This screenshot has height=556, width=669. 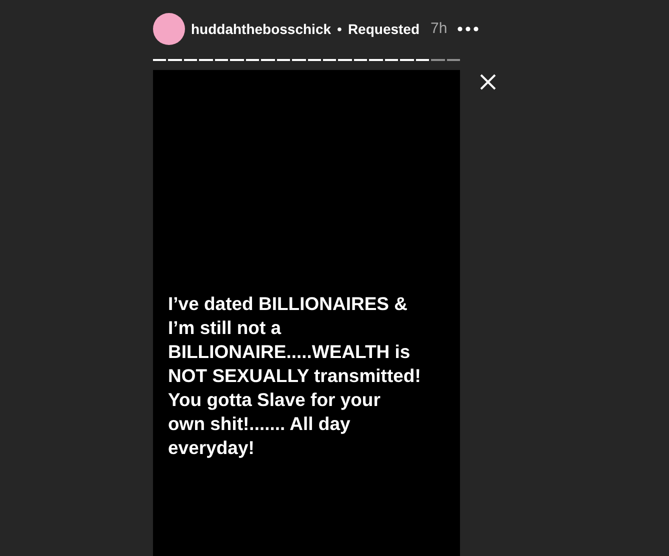 What do you see at coordinates (294, 376) in the screenshot?
I see `story-text: I’ve dated BILLIONAIRES & I’m still not a BILLIONAIRE.....WEALTH is NOT SEXUALLY transmitted! You gotta Slave for your own shit!....... All day everyday!` at bounding box center [294, 376].